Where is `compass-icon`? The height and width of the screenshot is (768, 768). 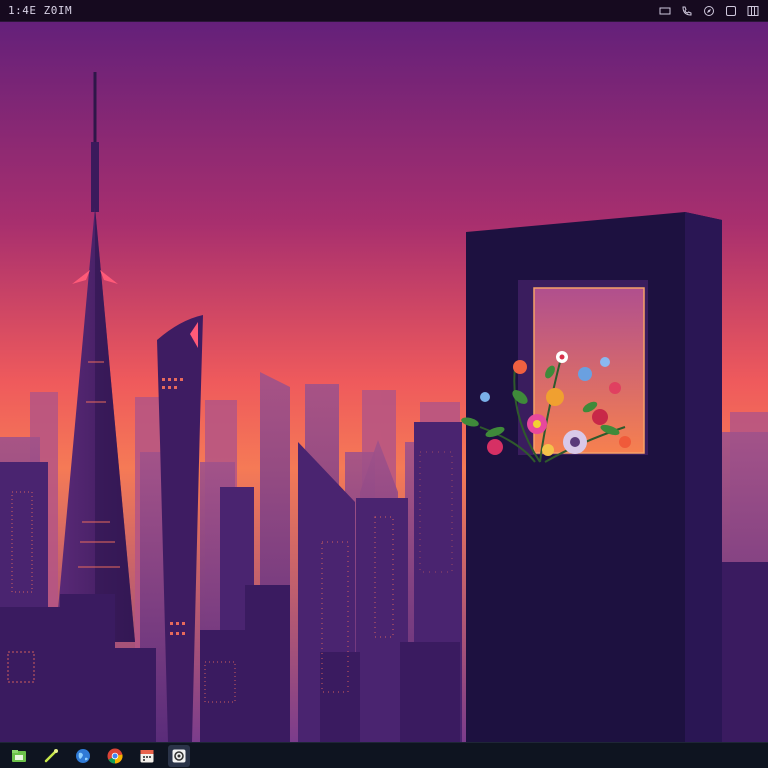 compass-icon is located at coordinates (709, 11).